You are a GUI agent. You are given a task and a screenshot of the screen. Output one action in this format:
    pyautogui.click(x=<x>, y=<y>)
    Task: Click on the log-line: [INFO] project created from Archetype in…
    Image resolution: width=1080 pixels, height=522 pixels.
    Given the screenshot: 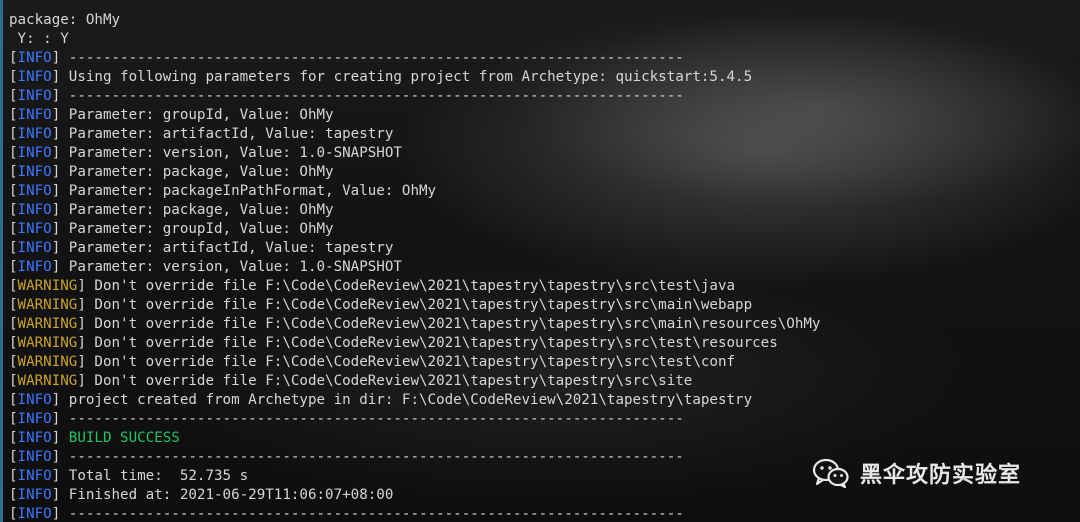 What is the action you would take?
    pyautogui.click(x=414, y=400)
    